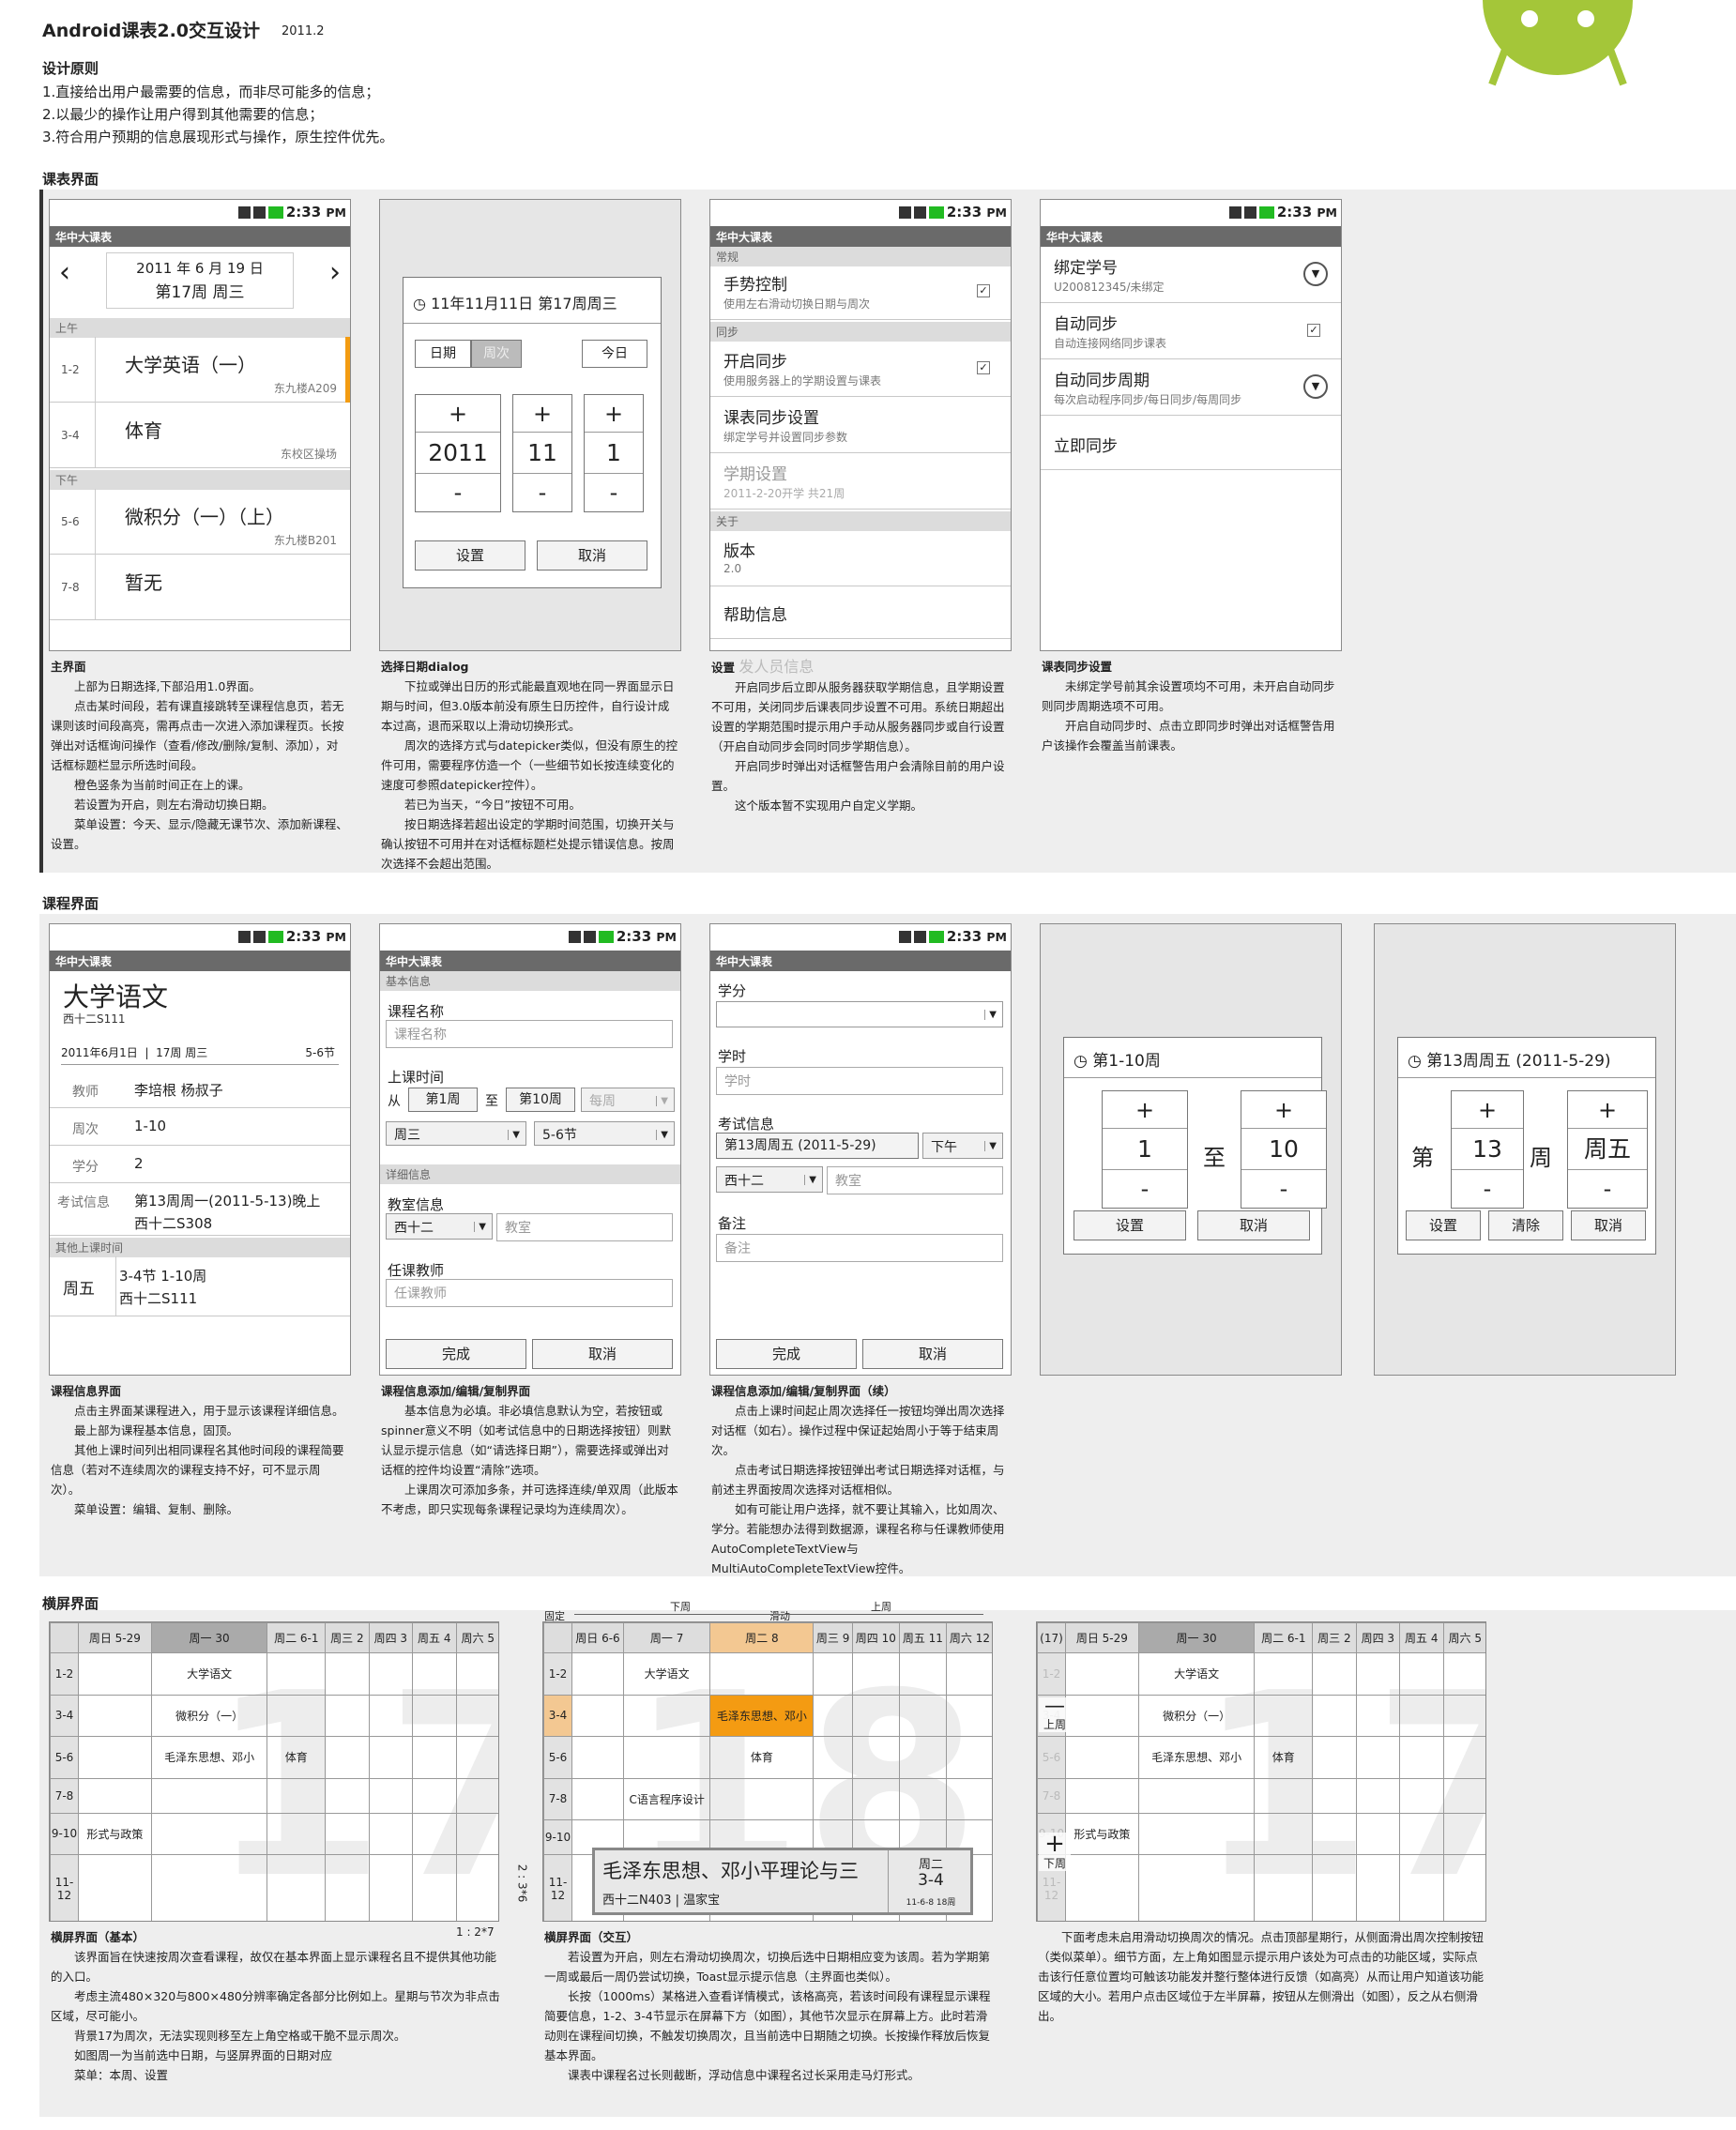 Image resolution: width=1736 pixels, height=2130 pixels. I want to click on clear-button: 清除, so click(1525, 1225).